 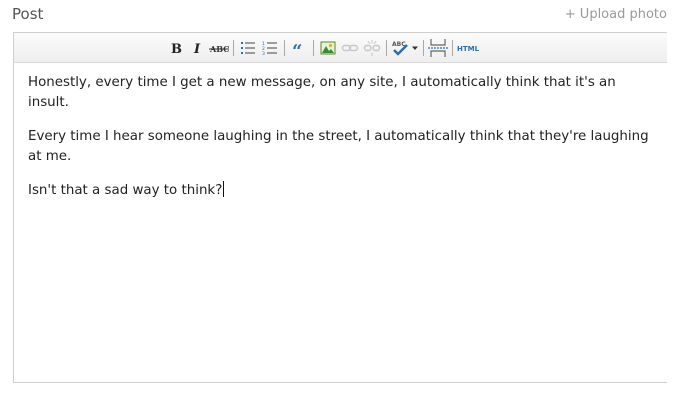 I want to click on html-icon: HTML, so click(x=468, y=49).